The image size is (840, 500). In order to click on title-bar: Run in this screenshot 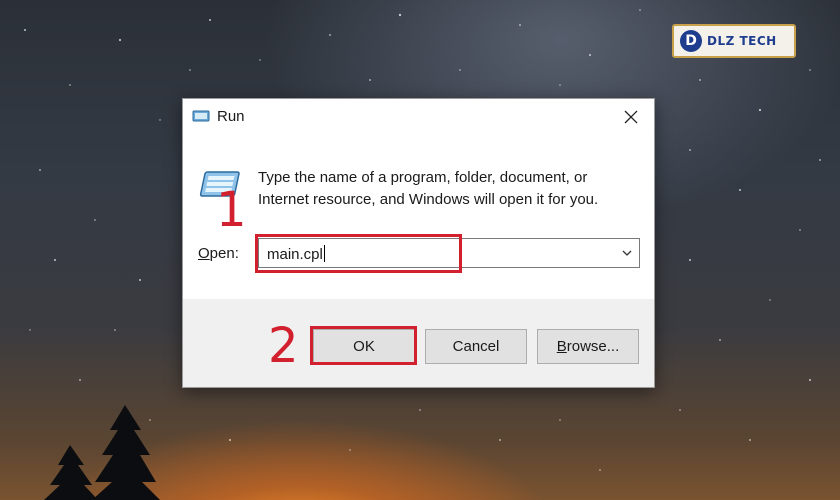, I will do `click(418, 118)`.